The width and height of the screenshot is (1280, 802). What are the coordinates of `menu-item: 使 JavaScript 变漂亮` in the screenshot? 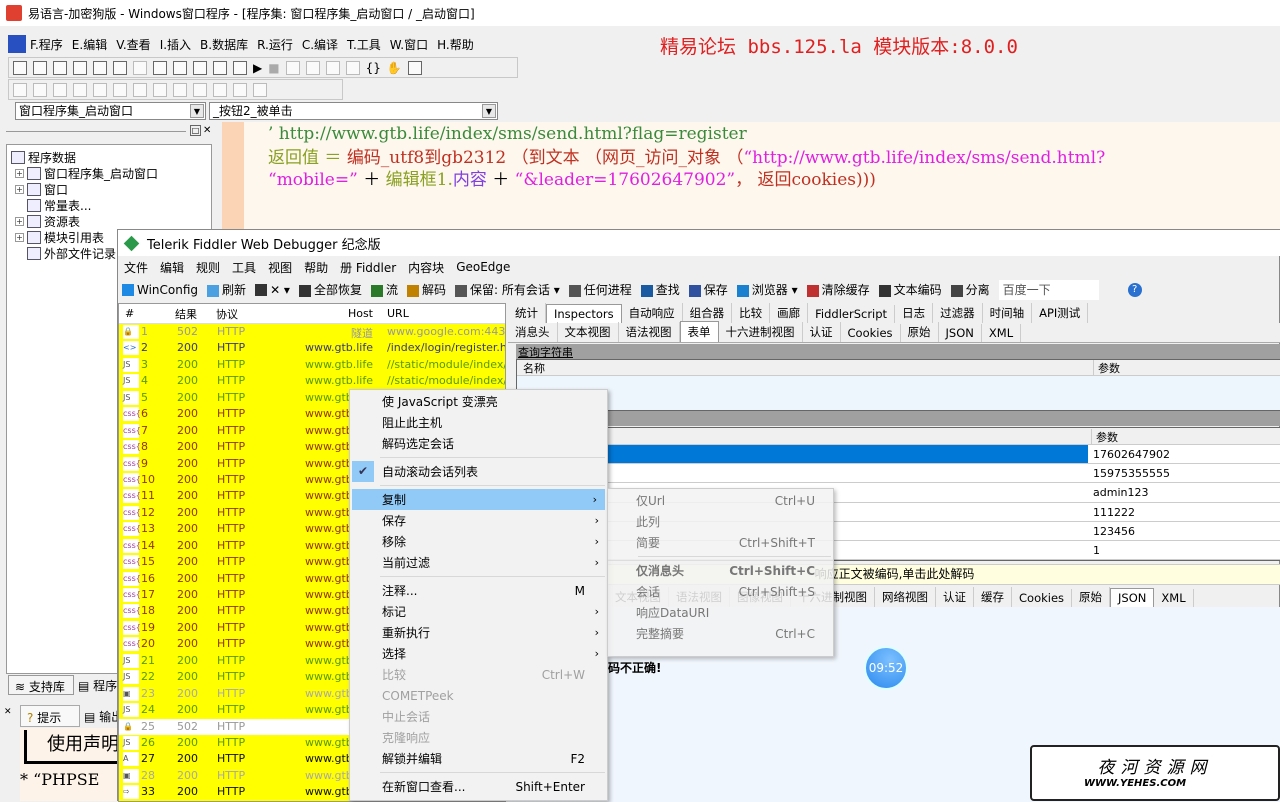 It's located at (478, 401).